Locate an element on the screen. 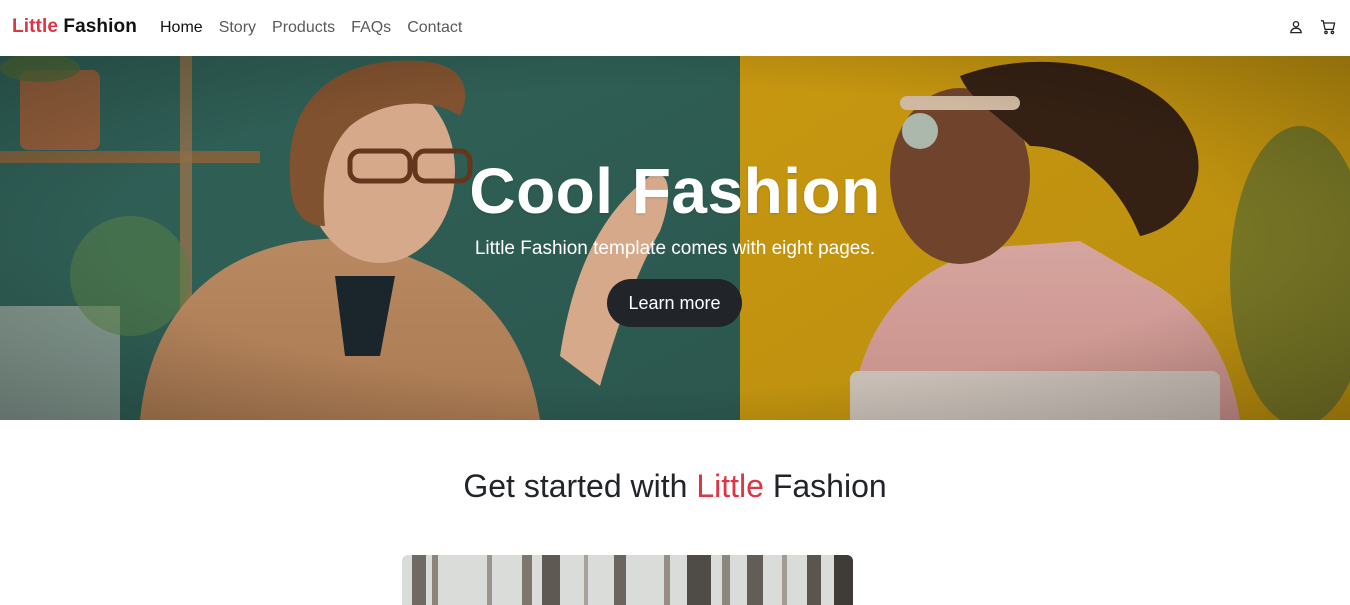 The height and width of the screenshot is (605, 1350). user-icon is located at coordinates (1296, 27).